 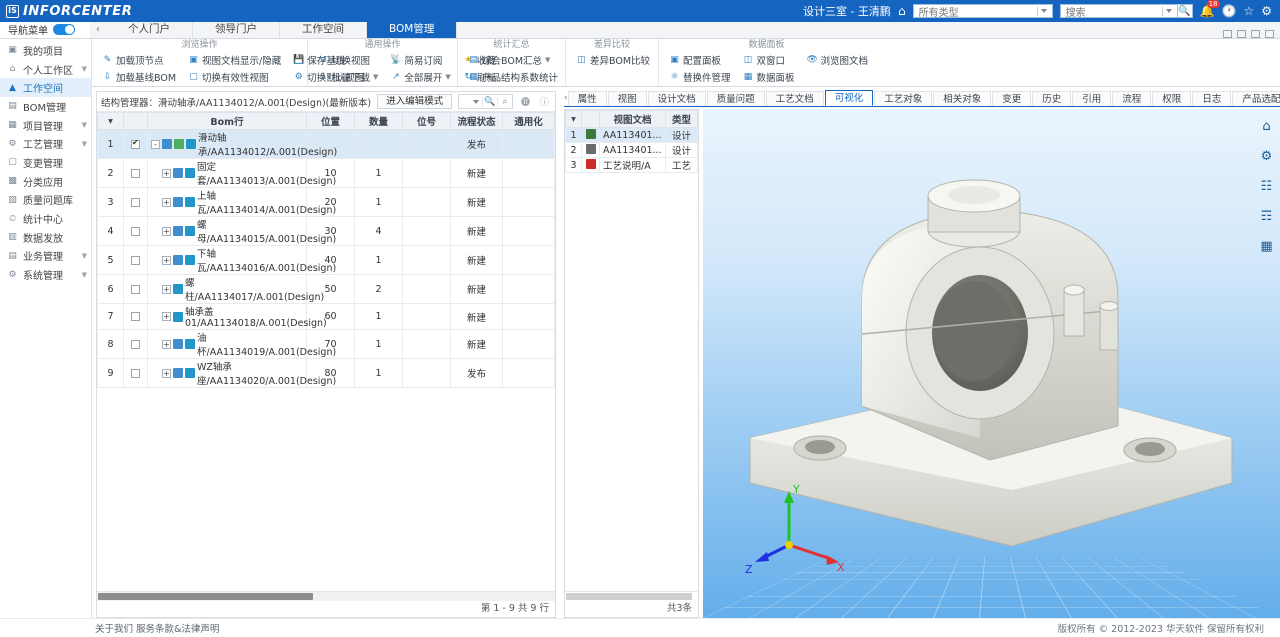 I want to click on tab-bom-management: BOM管理, so click(x=412, y=29).